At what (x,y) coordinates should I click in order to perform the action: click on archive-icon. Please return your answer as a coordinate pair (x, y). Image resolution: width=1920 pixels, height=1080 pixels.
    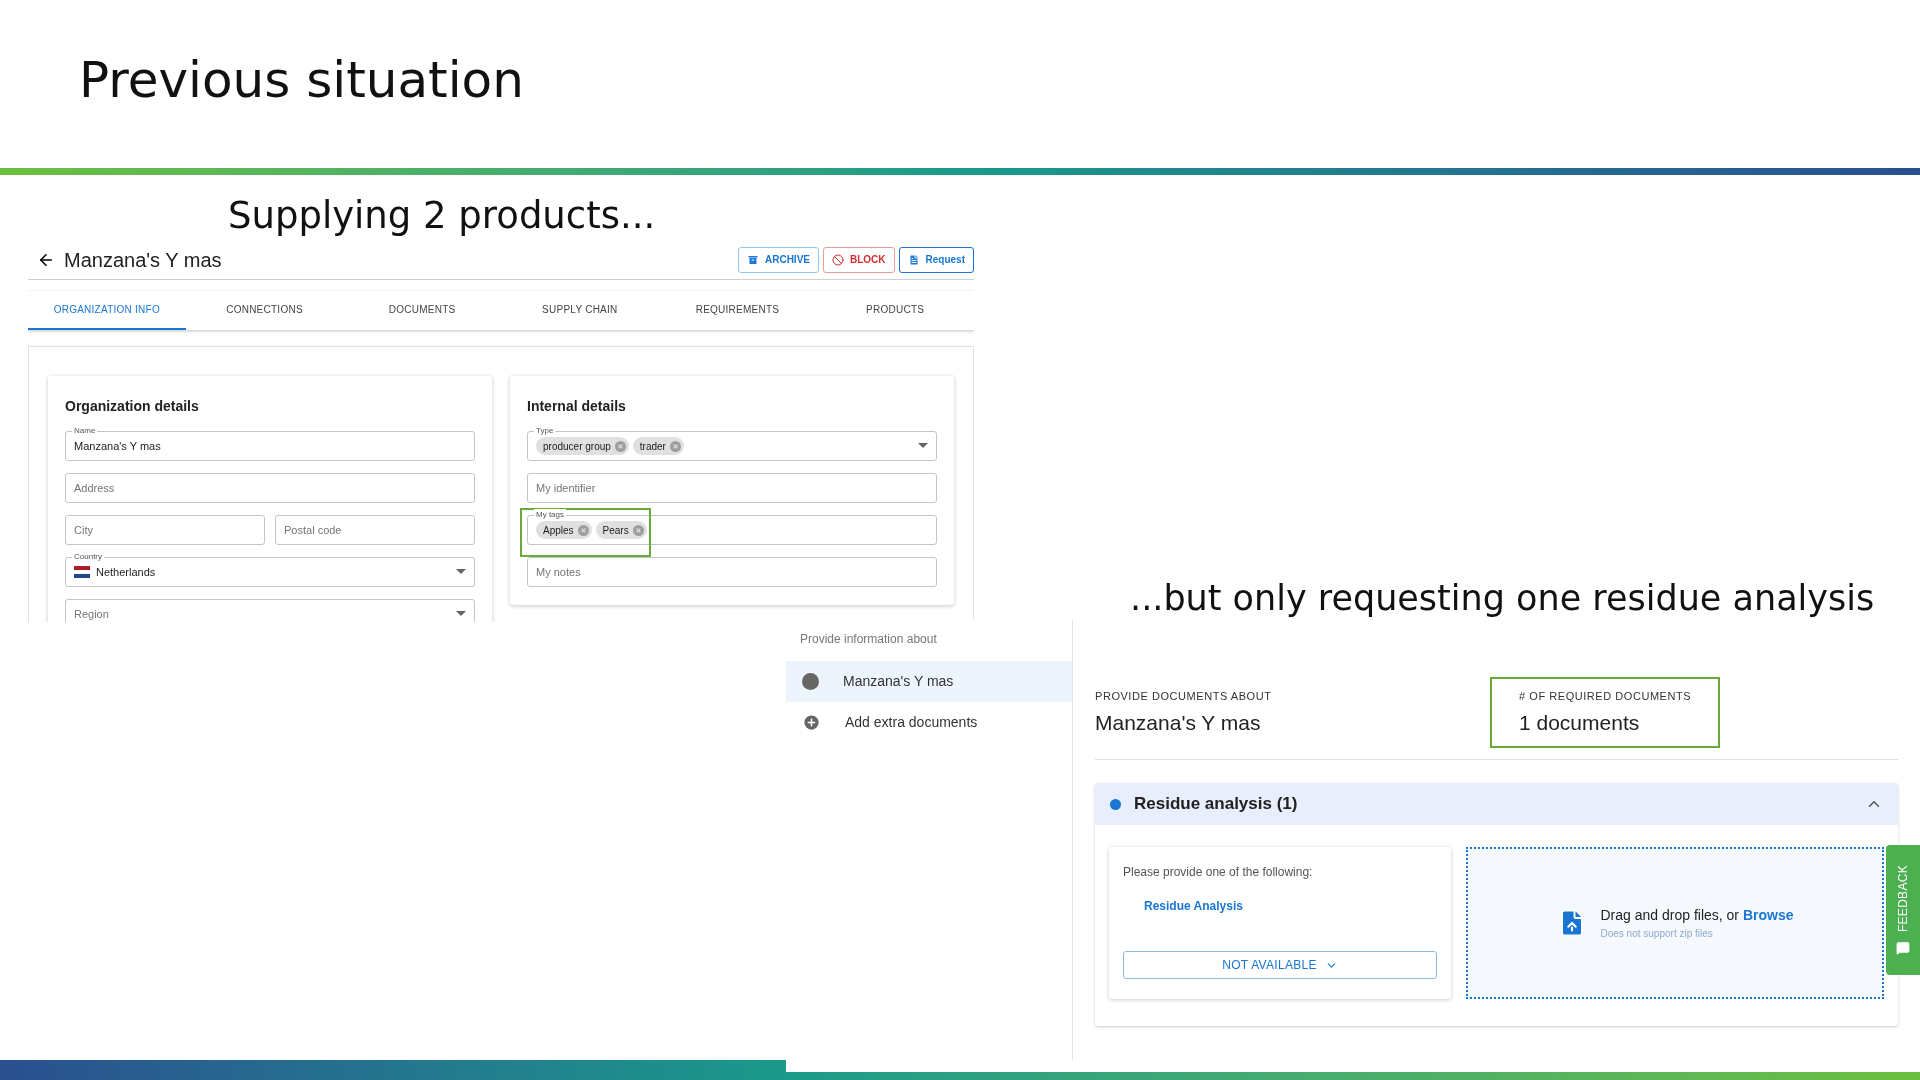
    Looking at the image, I should click on (752, 259).